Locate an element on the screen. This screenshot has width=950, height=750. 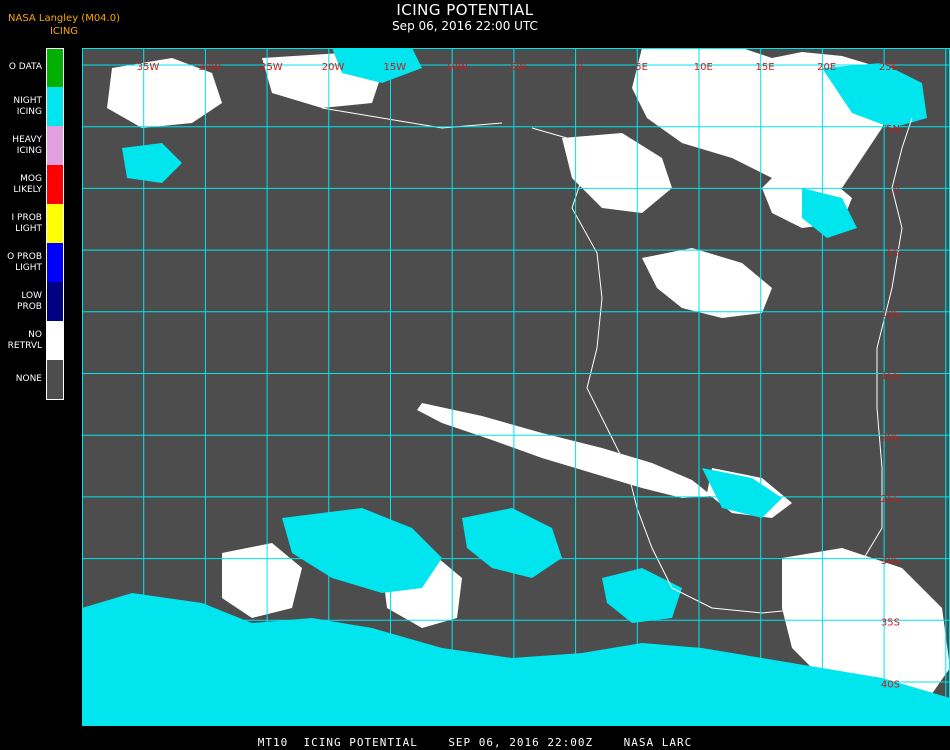
latitude-label: 15S is located at coordinates (890, 376).